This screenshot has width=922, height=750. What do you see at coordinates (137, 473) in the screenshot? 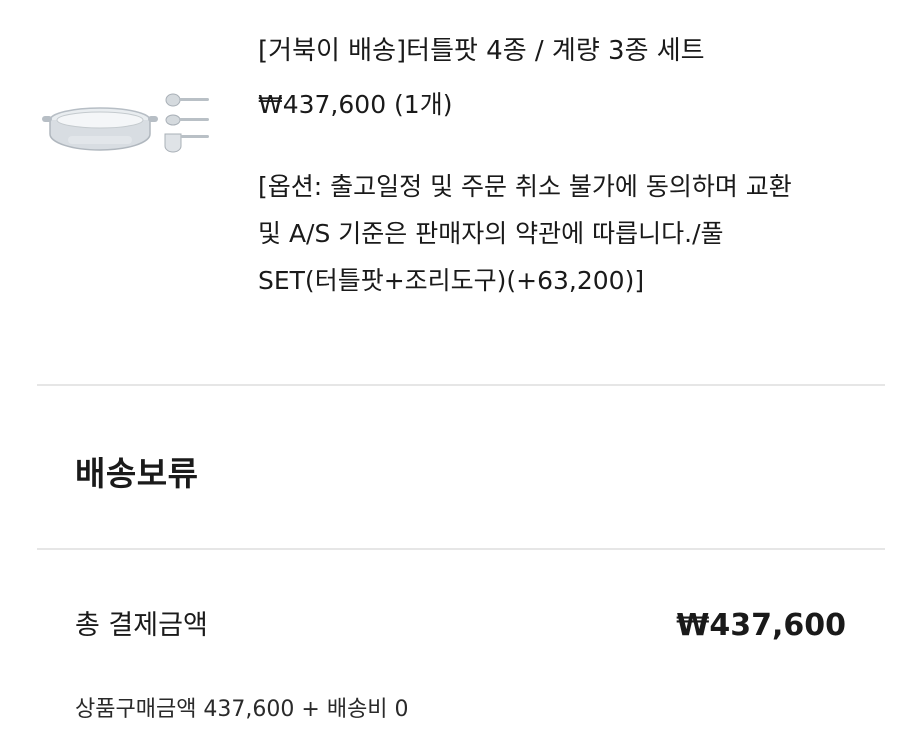
I see `order-status-label: 배송보류` at bounding box center [137, 473].